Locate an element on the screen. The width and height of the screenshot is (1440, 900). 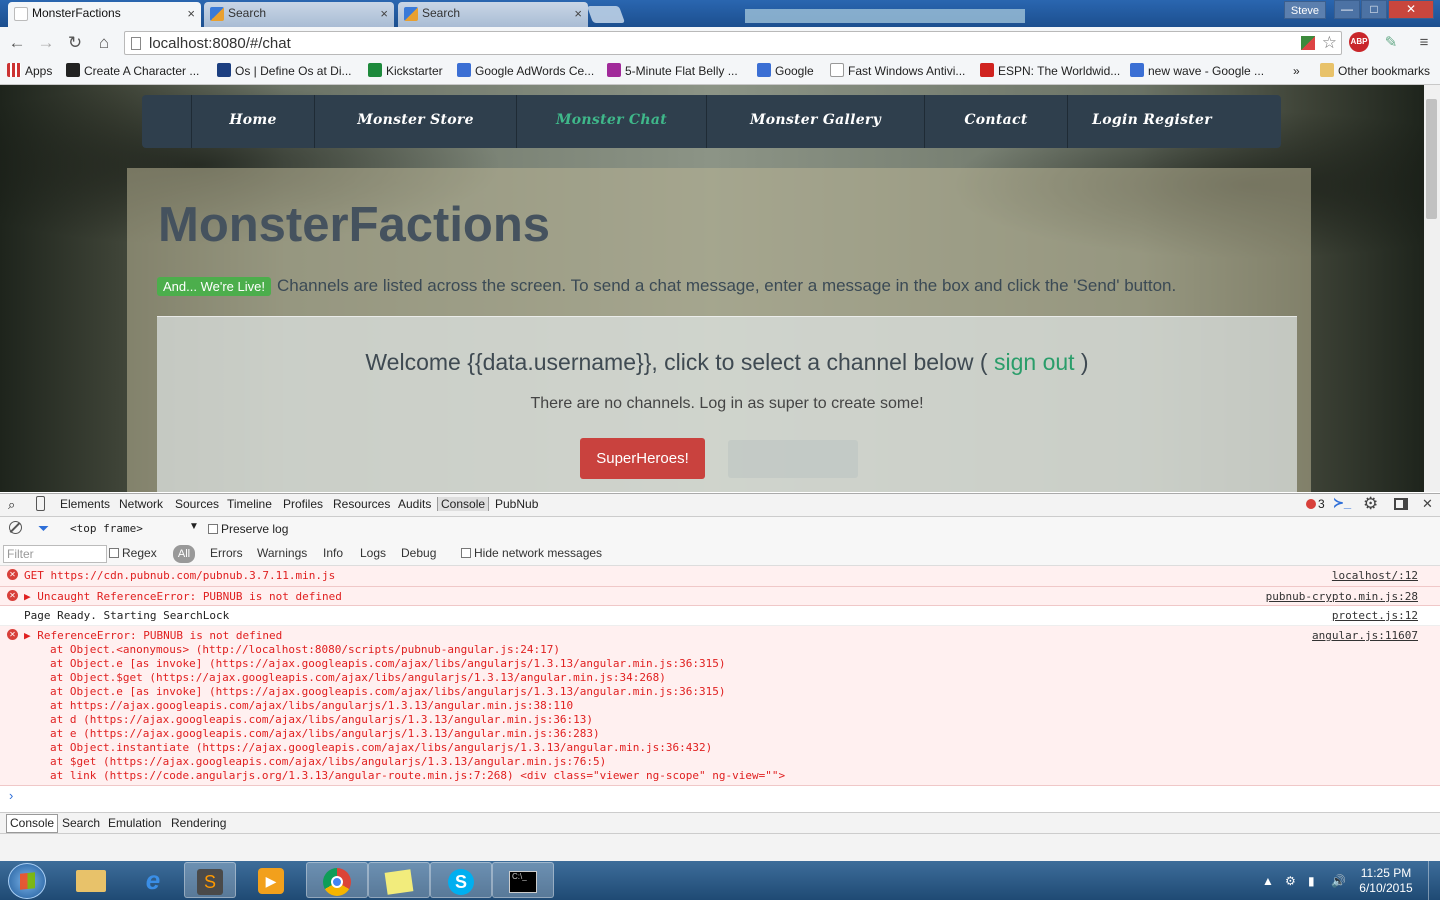
drawer-tab-search: Search is located at coordinates (81, 823).